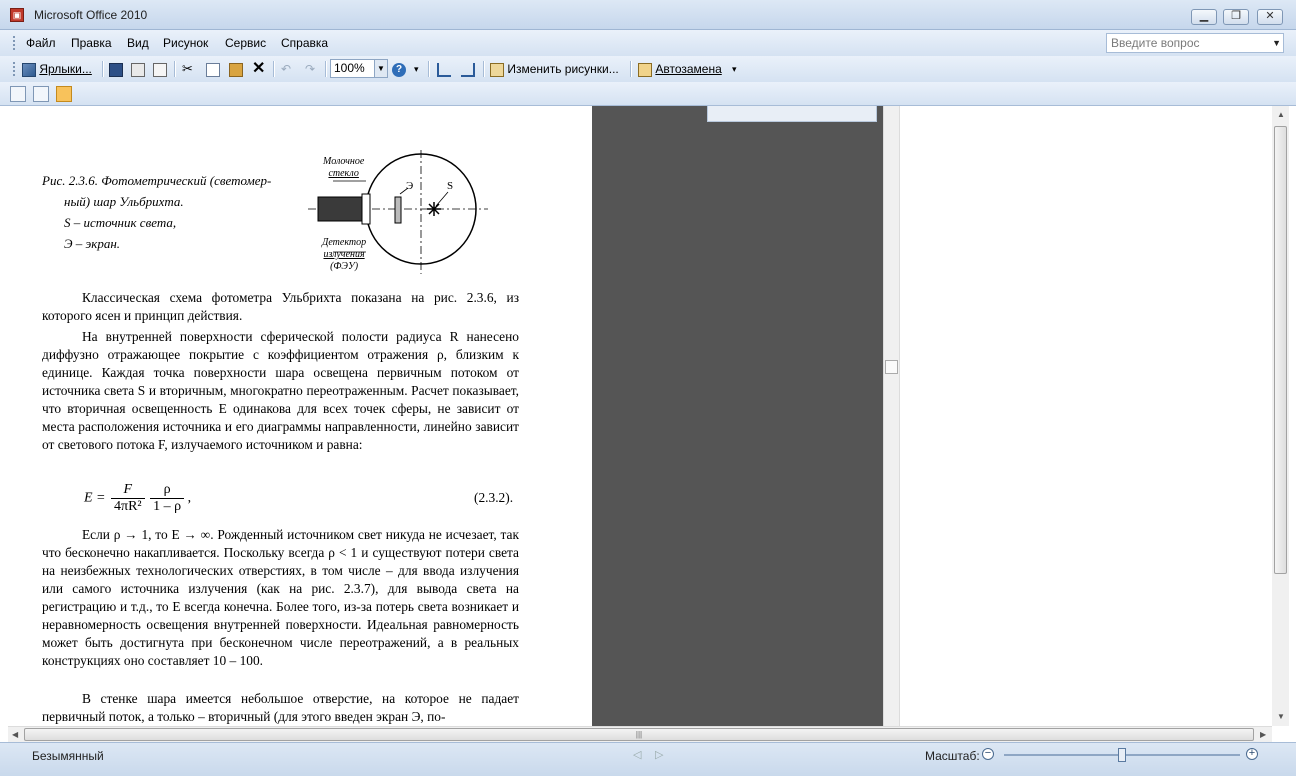 The width and height of the screenshot is (1296, 776). What do you see at coordinates (891, 416) in the screenshot?
I see `pane-splitter` at bounding box center [891, 416].